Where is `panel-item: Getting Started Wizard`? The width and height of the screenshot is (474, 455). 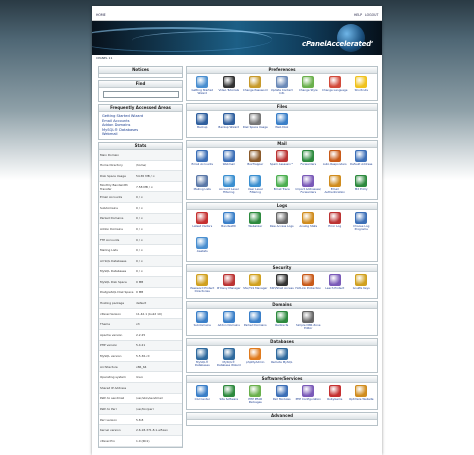 panel-item: Getting Started Wizard is located at coordinates (202, 87).